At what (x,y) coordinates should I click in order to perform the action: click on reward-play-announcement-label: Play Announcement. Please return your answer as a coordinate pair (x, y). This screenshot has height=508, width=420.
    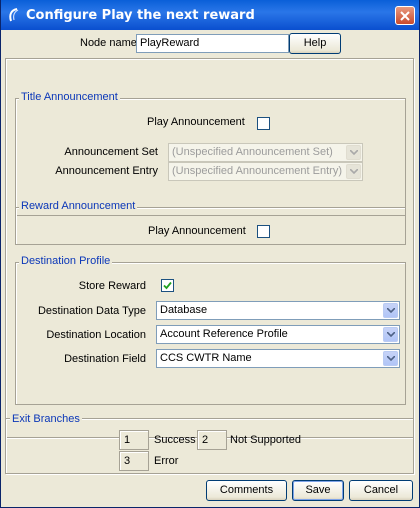
    Looking at the image, I should click on (197, 231).